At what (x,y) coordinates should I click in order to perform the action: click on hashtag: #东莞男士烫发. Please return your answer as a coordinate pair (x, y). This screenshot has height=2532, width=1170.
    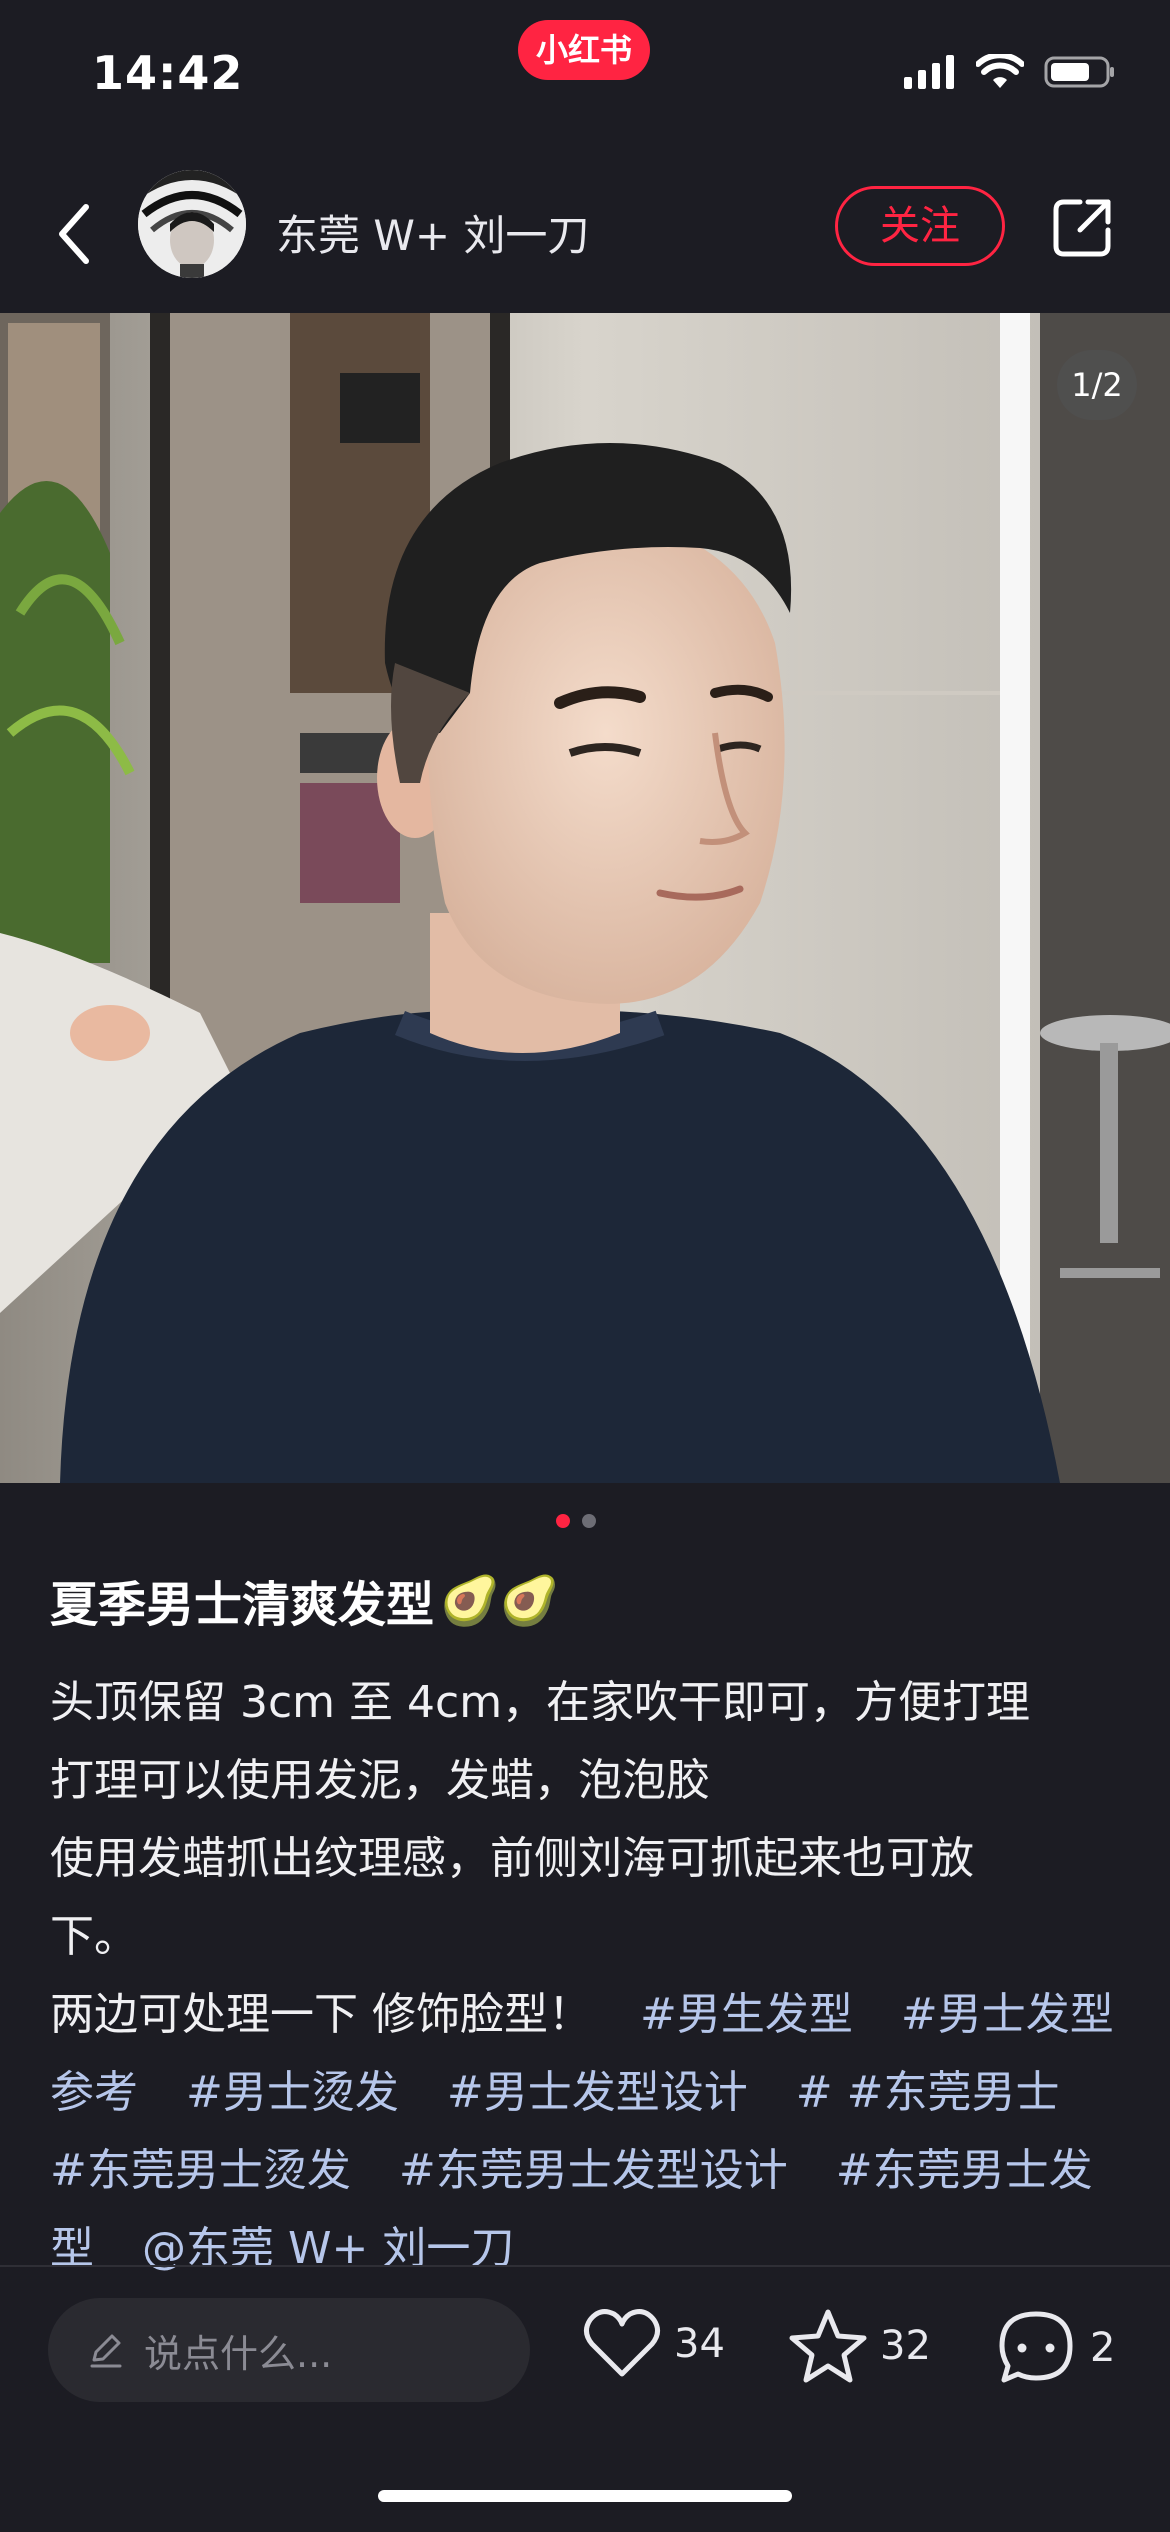
    Looking at the image, I should click on (200, 2170).